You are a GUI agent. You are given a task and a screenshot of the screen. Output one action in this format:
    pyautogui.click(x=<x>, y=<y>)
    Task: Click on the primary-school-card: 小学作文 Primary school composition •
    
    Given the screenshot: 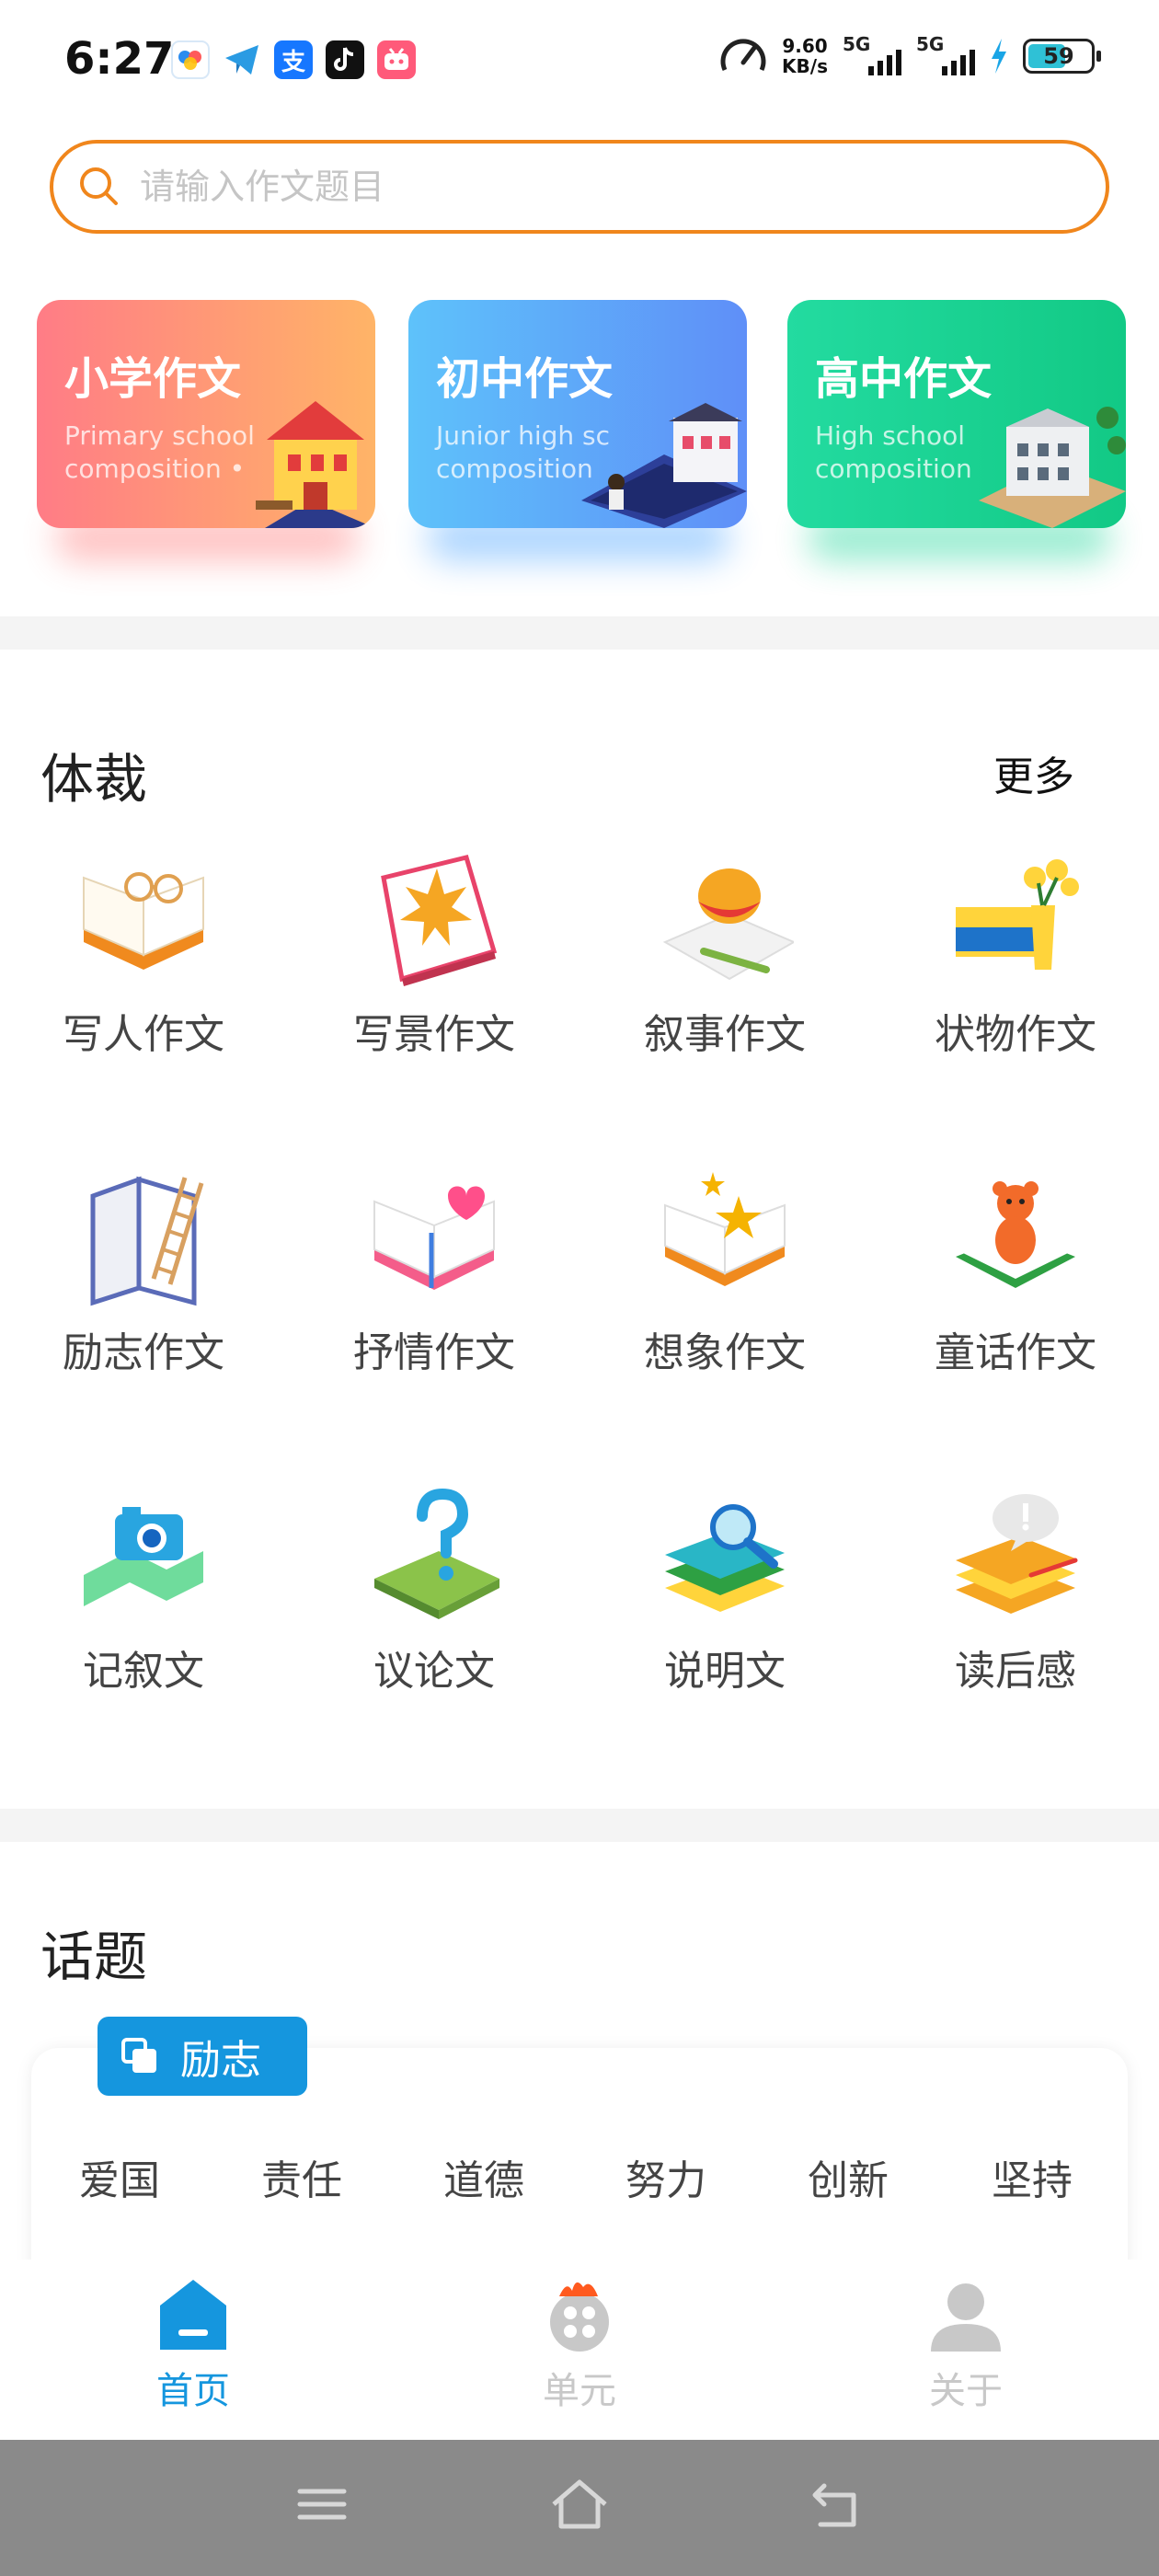 What is the action you would take?
    pyautogui.click(x=206, y=414)
    